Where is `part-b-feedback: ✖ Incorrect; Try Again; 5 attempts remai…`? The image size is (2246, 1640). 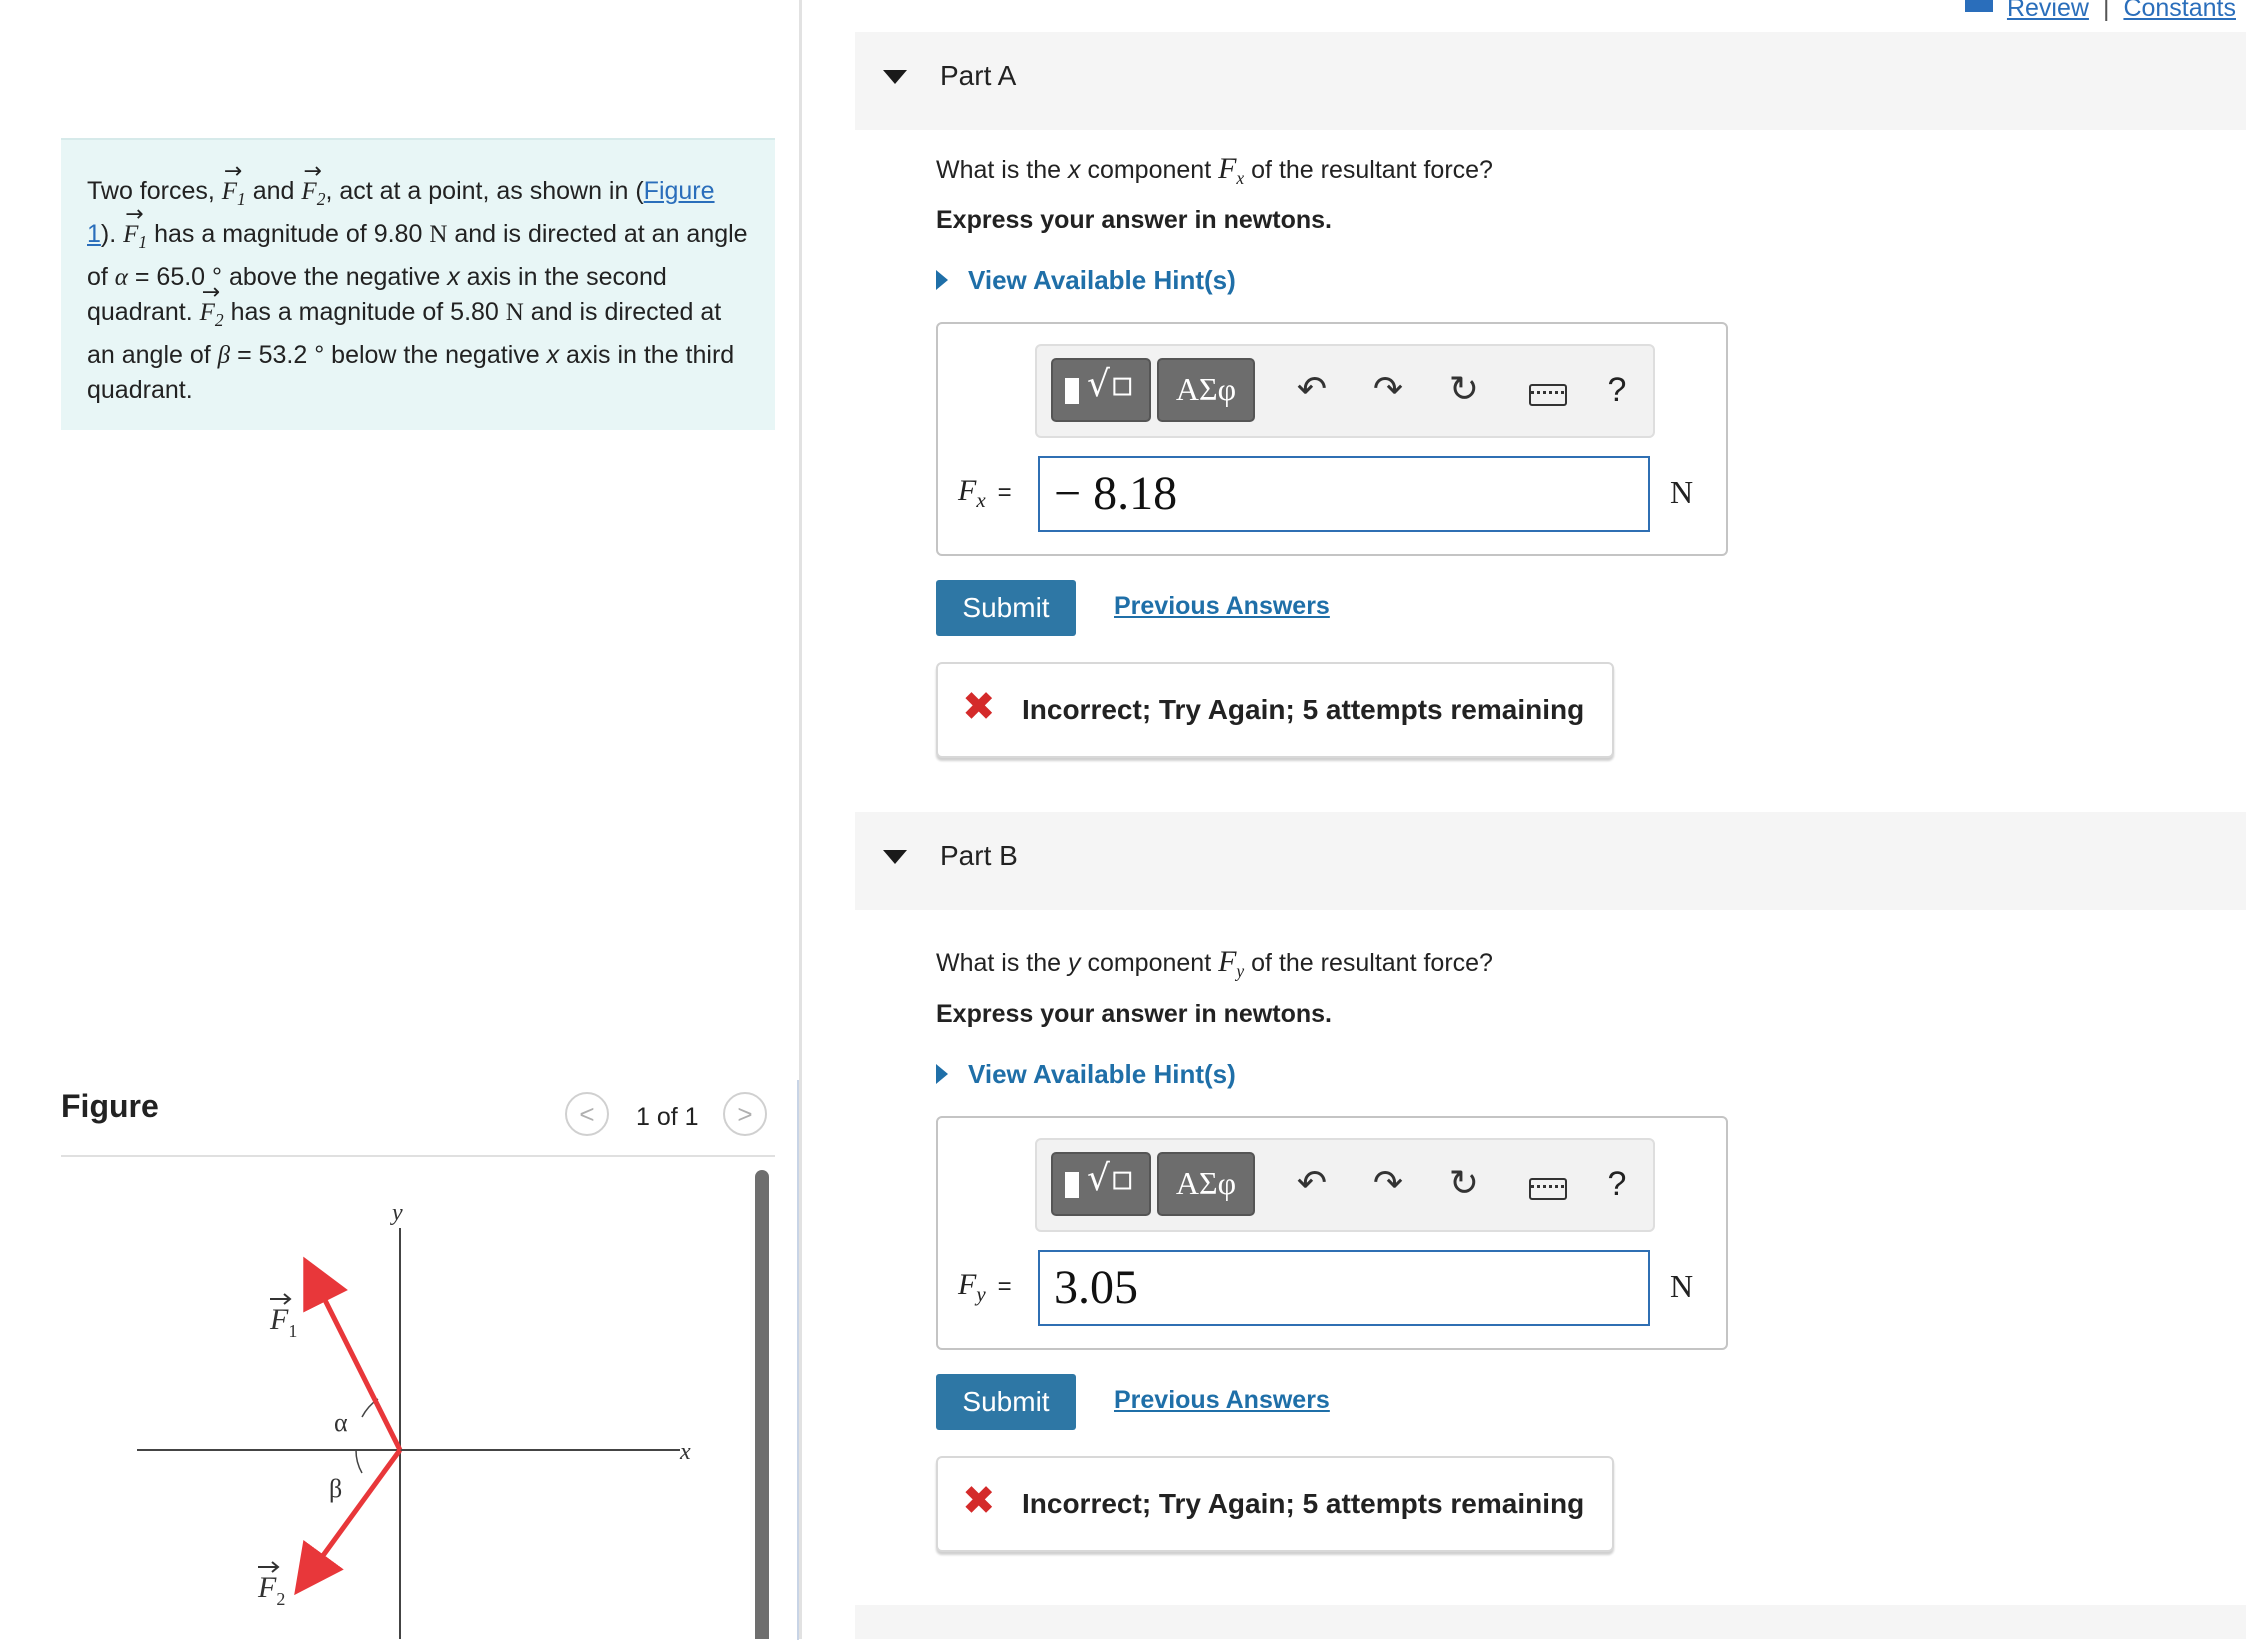 part-b-feedback: ✖ Incorrect; Try Again; 5 attempts remai… is located at coordinates (1275, 1504).